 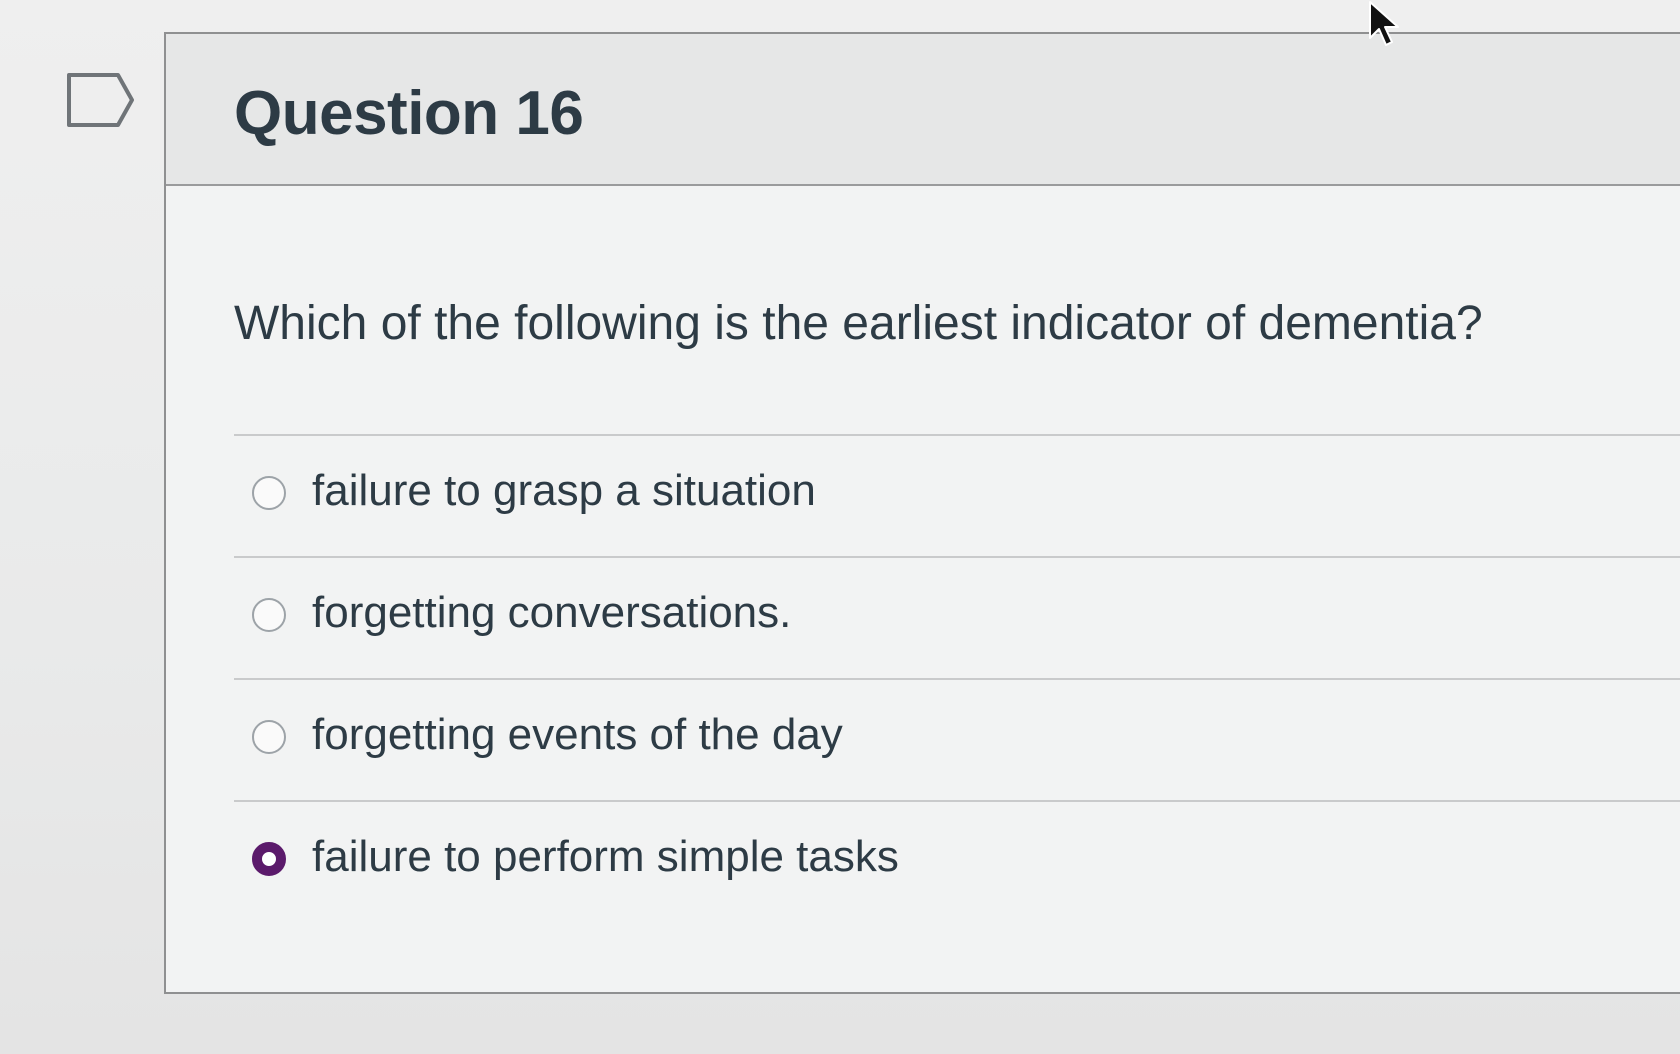 I want to click on answer-label: forgetting events of the day, so click(x=577, y=735).